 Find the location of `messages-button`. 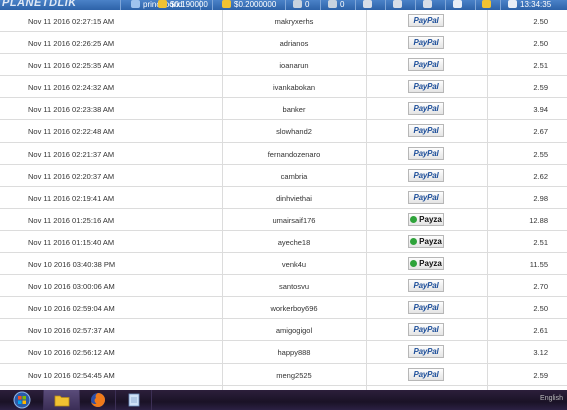

messages-button is located at coordinates (457, 5).